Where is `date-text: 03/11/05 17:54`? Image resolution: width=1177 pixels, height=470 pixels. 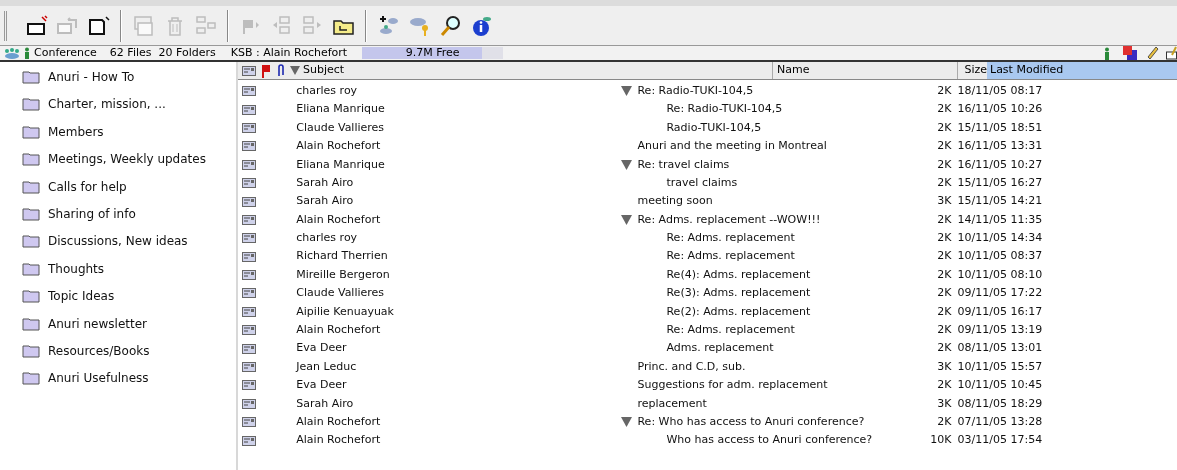
date-text: 03/11/05 17:54 is located at coordinates (1000, 440).